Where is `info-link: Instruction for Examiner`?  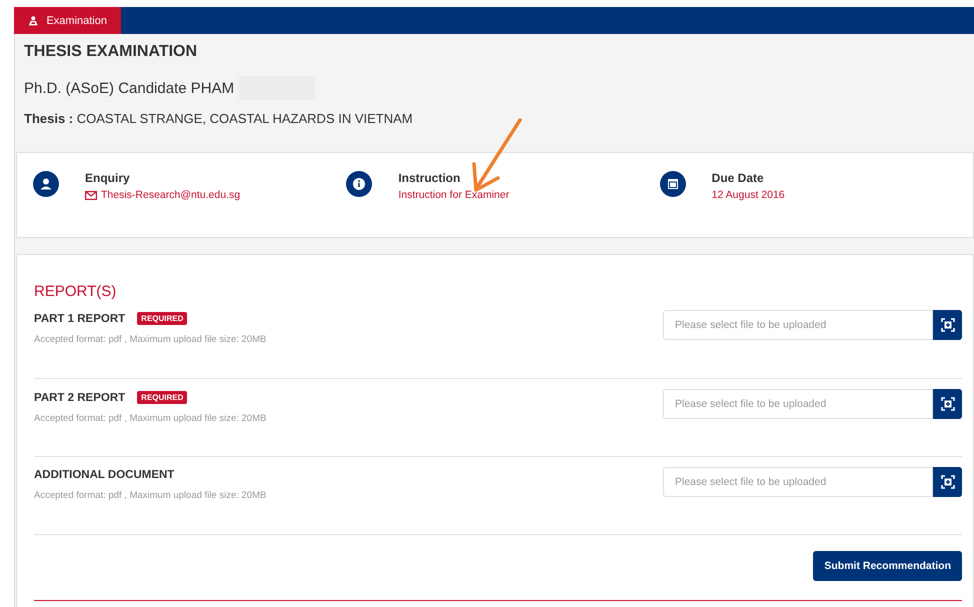 info-link: Instruction for Examiner is located at coordinates (454, 195).